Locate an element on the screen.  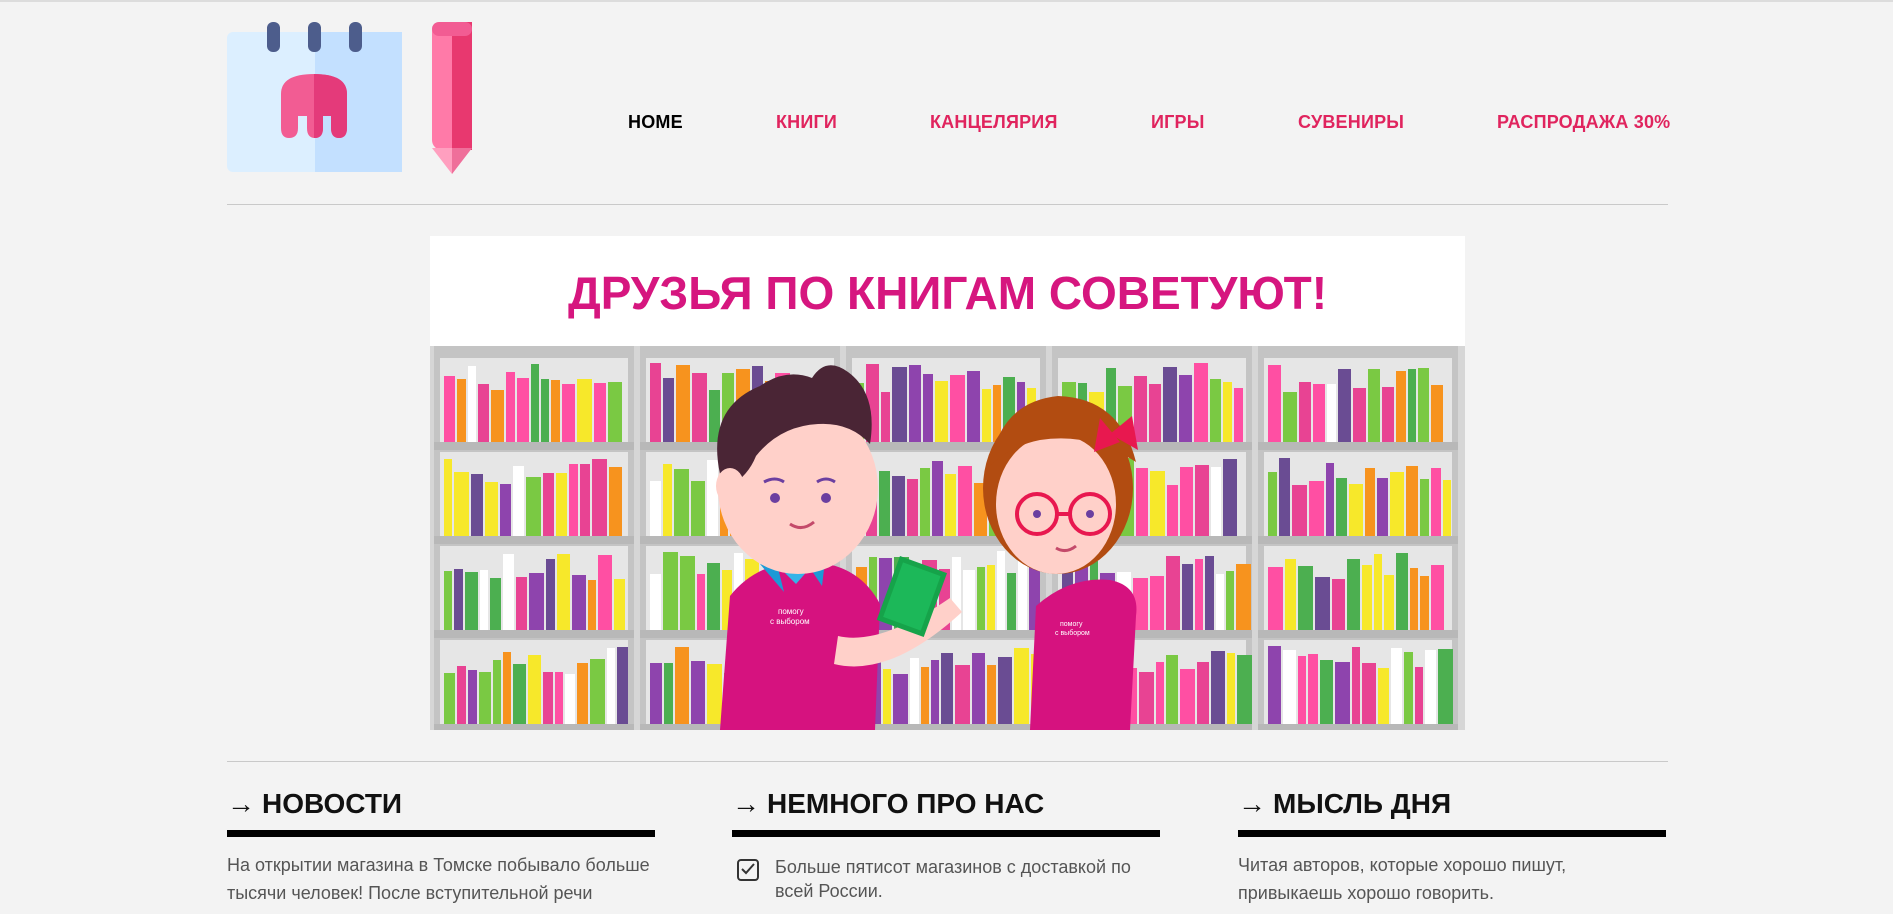
thought-heading: → МЫСЛЬ ДНЯ is located at coordinates (1452, 811).